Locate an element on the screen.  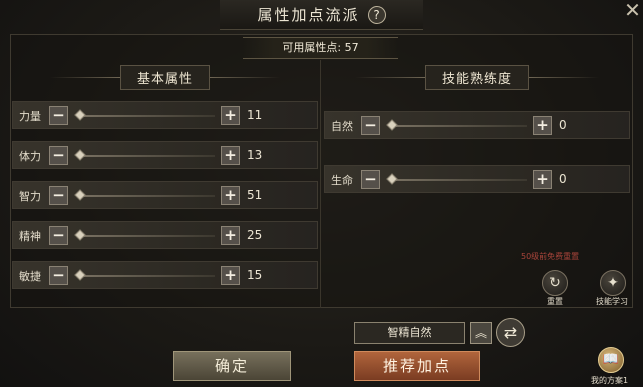
panel-divider is located at coordinates (320, 184).